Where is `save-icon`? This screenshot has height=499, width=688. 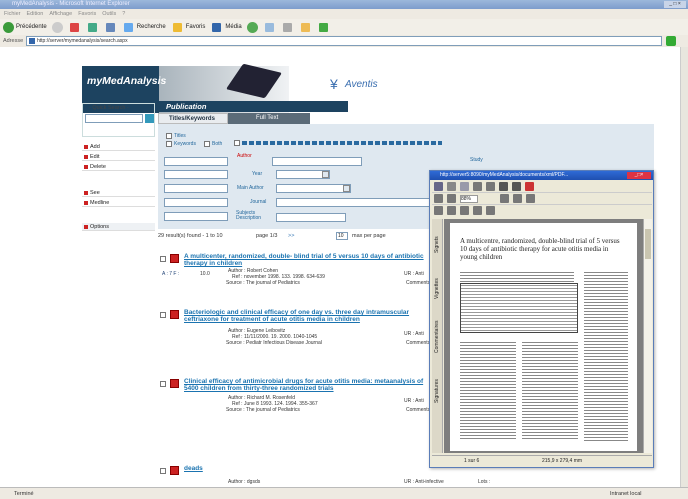 save-icon is located at coordinates (438, 186).